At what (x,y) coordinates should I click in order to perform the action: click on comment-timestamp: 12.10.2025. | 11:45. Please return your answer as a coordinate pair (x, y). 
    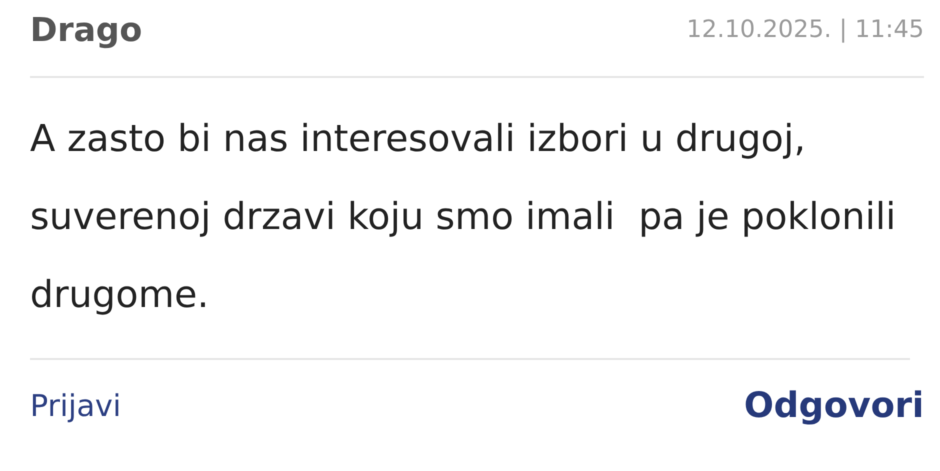
    Looking at the image, I should click on (805, 29).